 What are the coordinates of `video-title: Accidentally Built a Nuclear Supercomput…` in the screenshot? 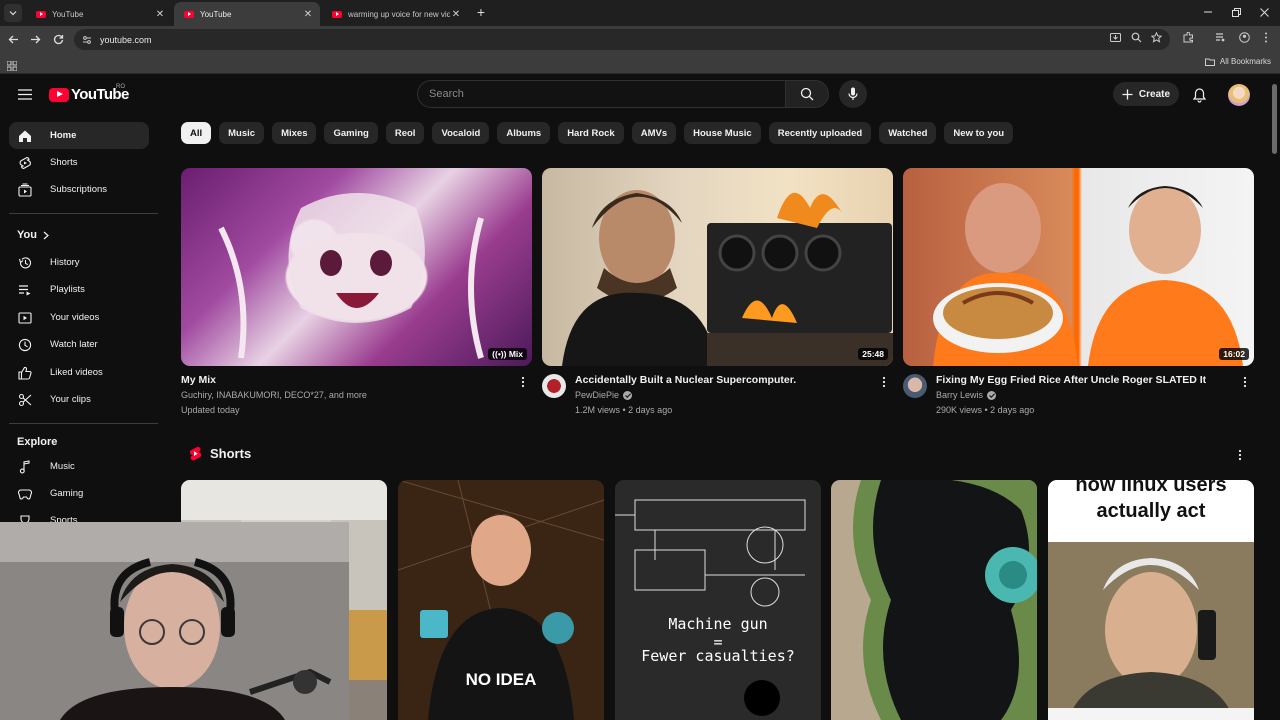 It's located at (725, 380).